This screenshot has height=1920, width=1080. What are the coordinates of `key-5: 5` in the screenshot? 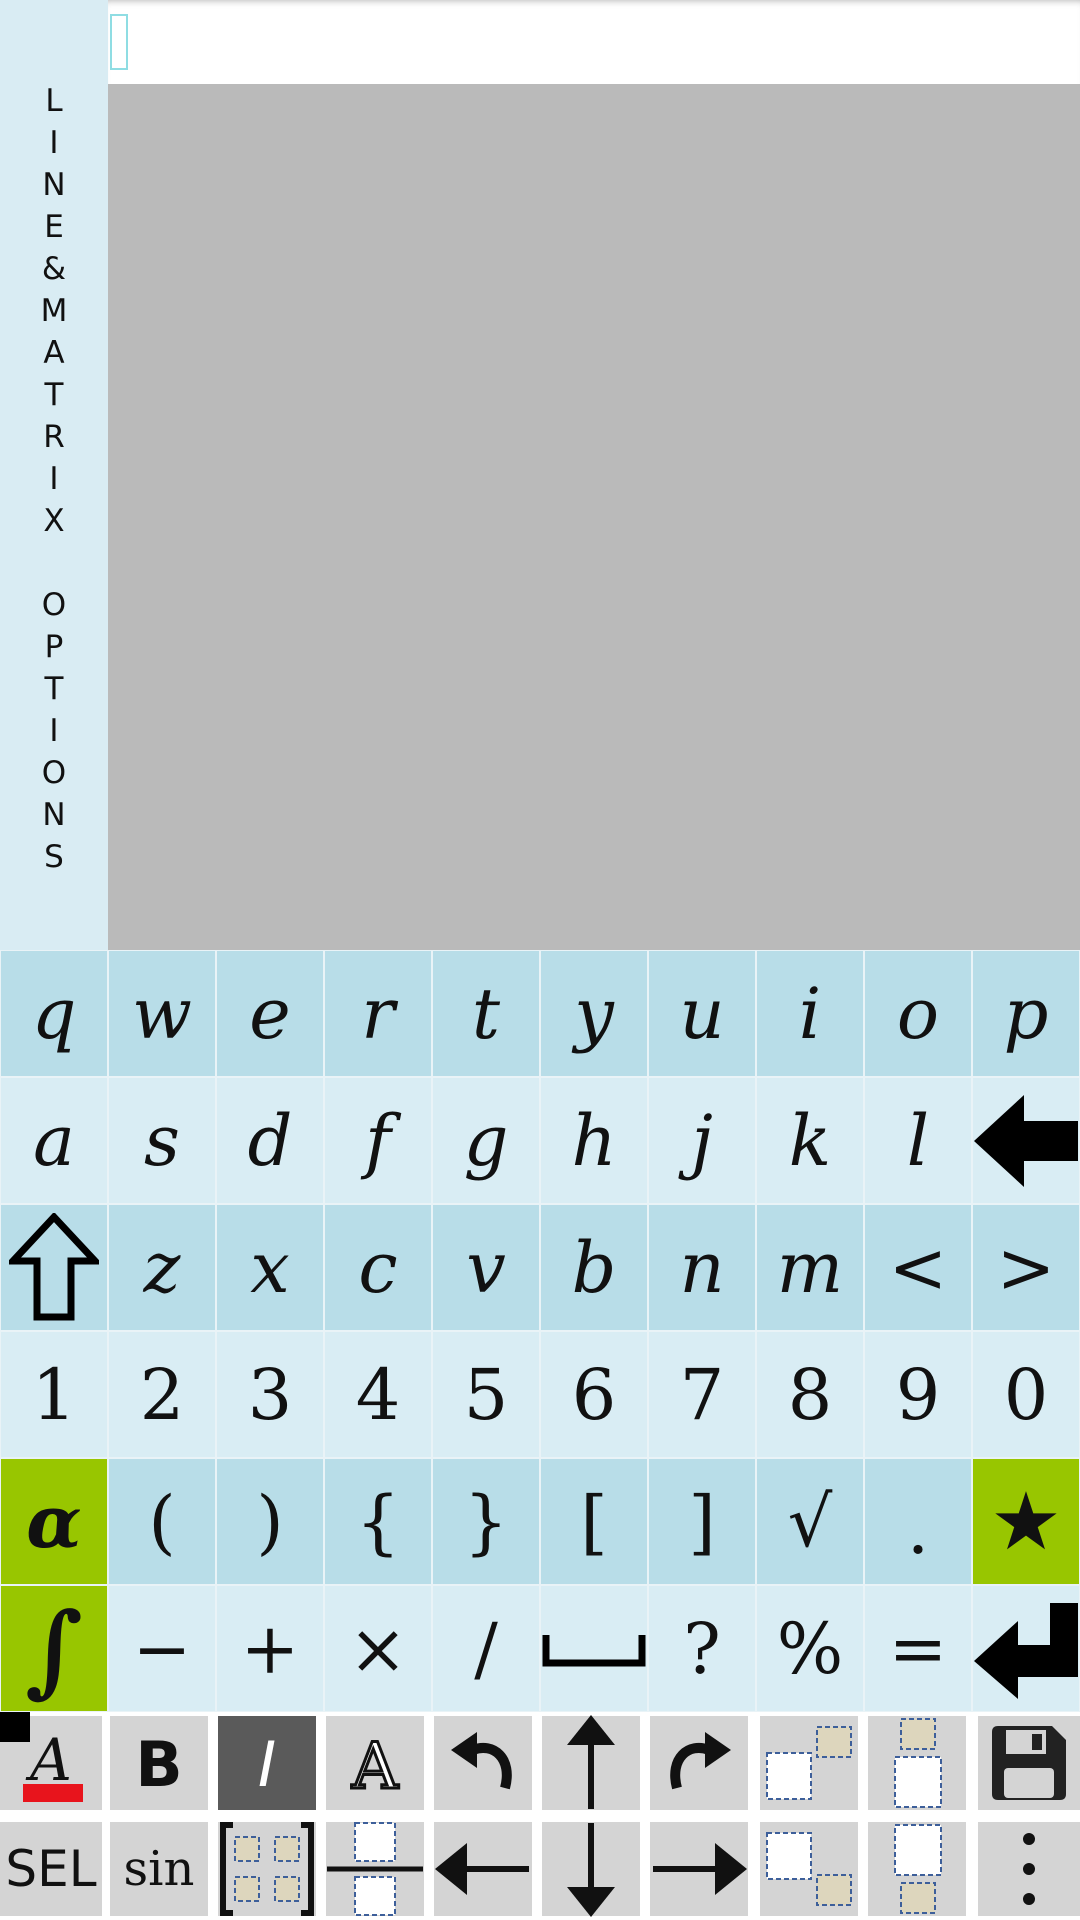 It's located at (486, 1394).